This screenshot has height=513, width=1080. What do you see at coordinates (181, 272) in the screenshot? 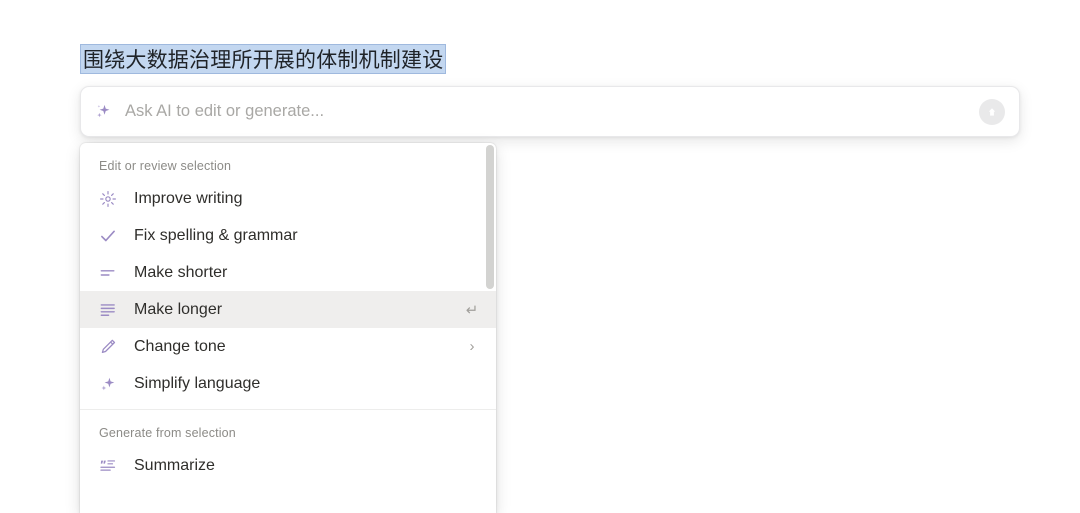
I see `menu-item-label: Make shorter` at bounding box center [181, 272].